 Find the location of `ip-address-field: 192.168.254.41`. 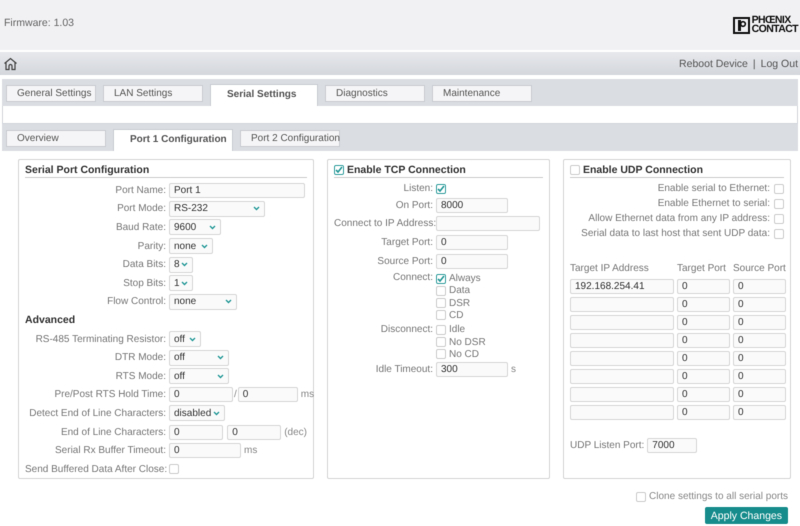

ip-address-field: 192.168.254.41 is located at coordinates (622, 286).